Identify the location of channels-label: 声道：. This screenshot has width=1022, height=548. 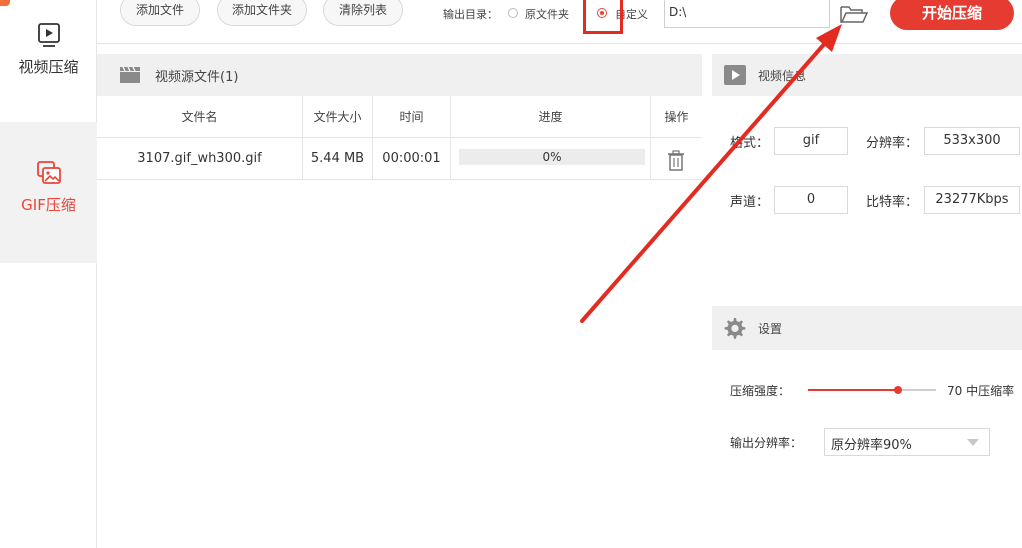
(750, 202).